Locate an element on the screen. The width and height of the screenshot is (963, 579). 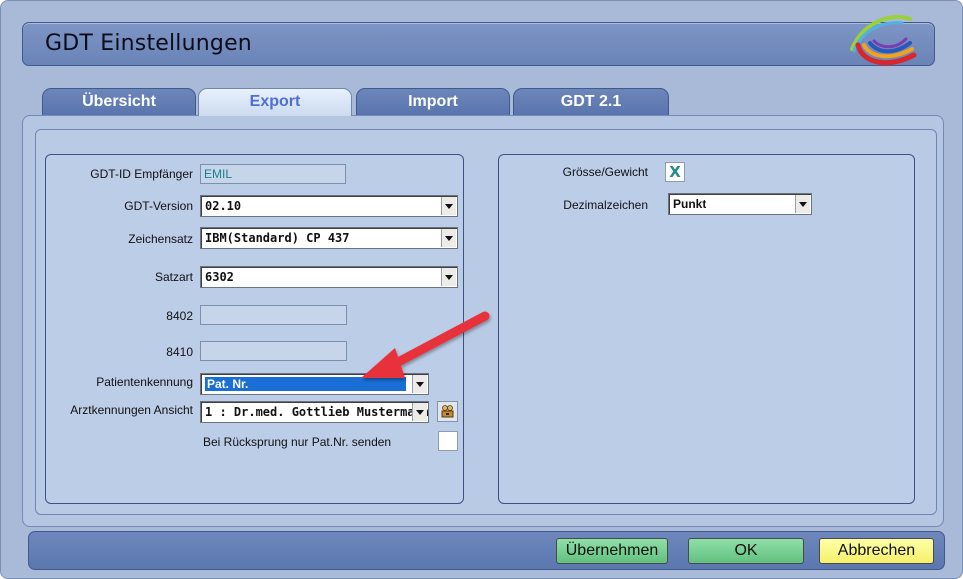
gdt-version-value: 02.10 is located at coordinates (223, 206).